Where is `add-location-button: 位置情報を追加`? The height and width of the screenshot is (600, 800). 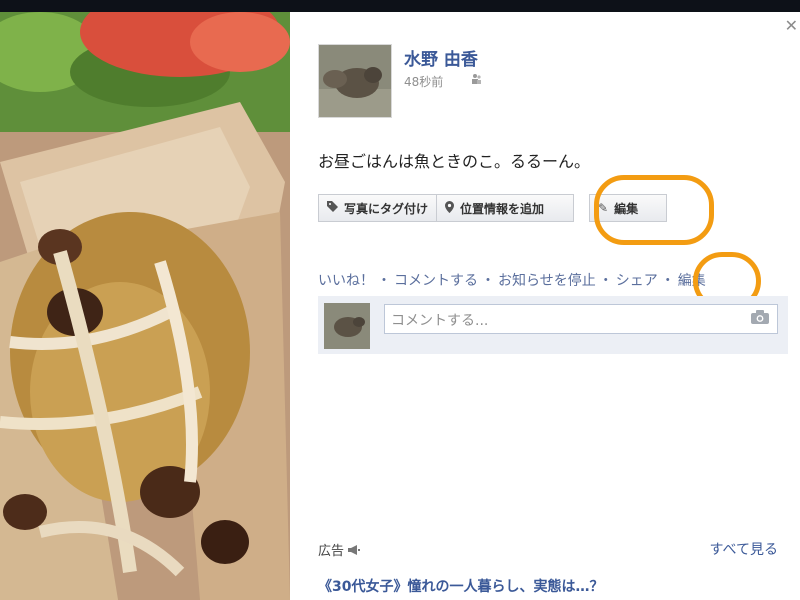
add-location-button: 位置情報を追加 is located at coordinates (505, 208).